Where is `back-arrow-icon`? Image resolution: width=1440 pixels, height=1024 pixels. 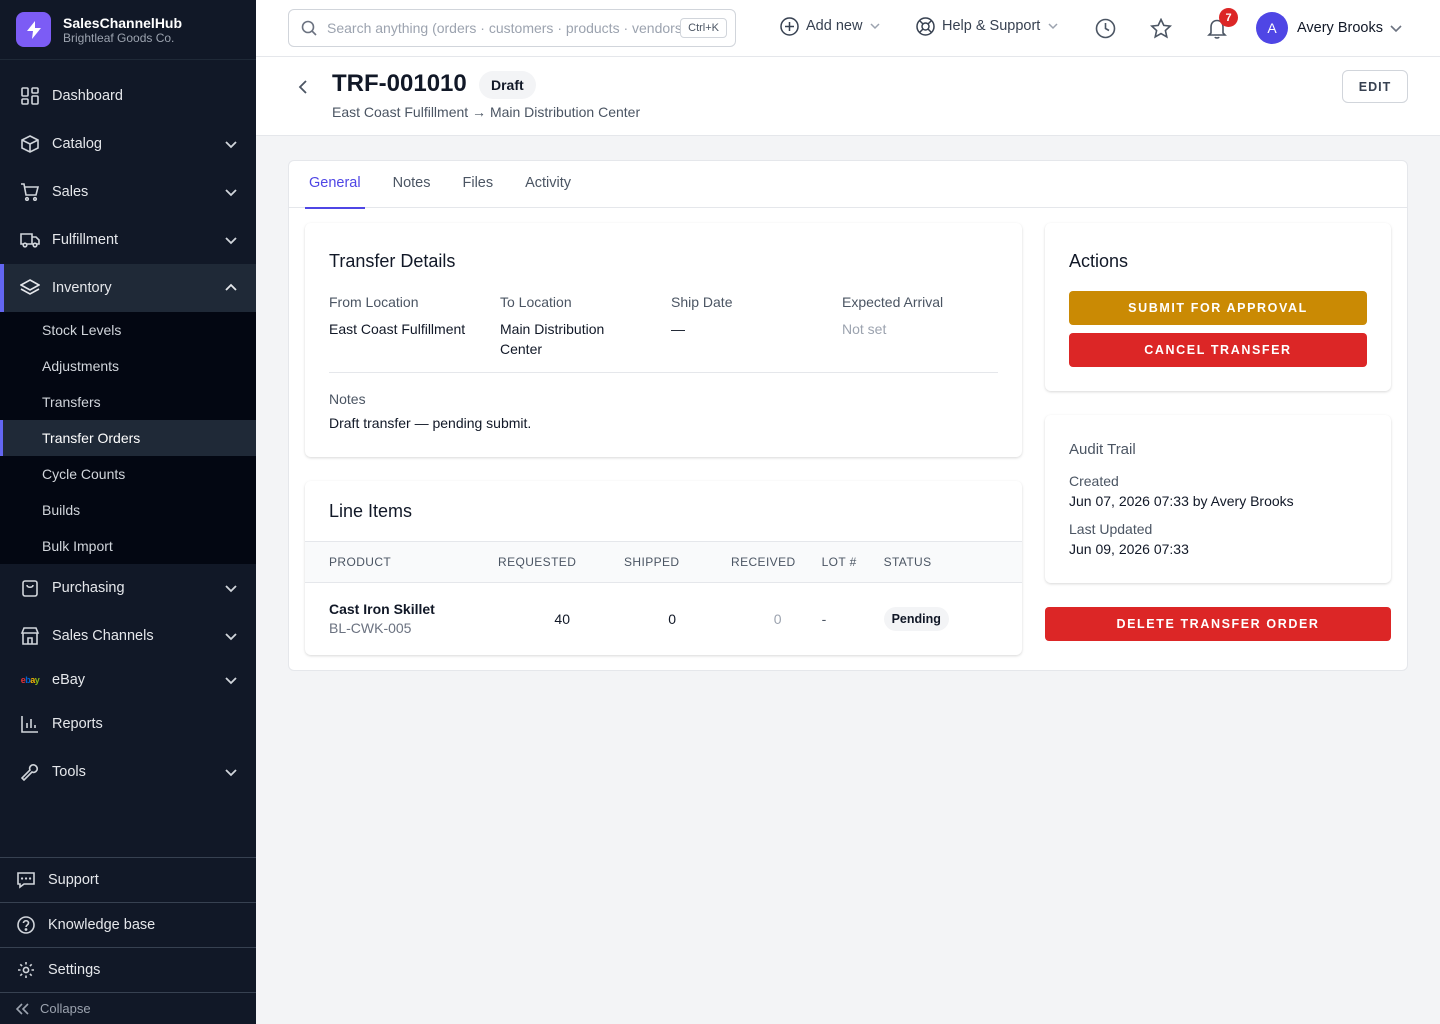
back-arrow-icon is located at coordinates (304, 87).